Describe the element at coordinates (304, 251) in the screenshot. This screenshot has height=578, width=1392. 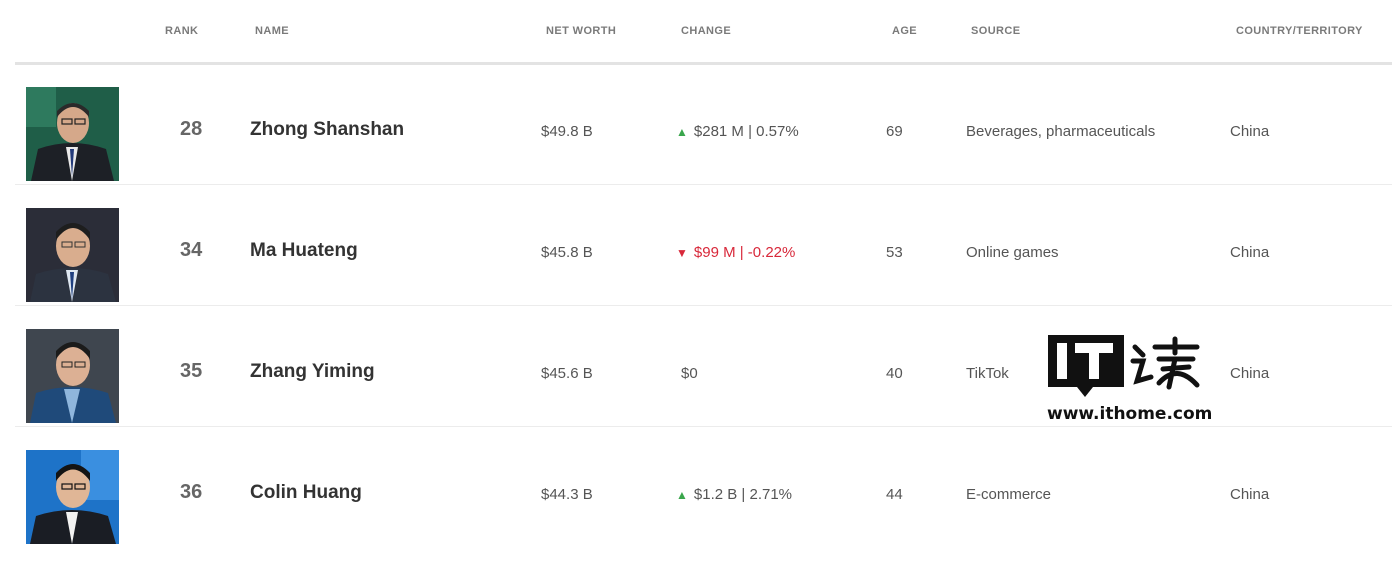
I see `person-name-link: Ma Huateng` at that location.